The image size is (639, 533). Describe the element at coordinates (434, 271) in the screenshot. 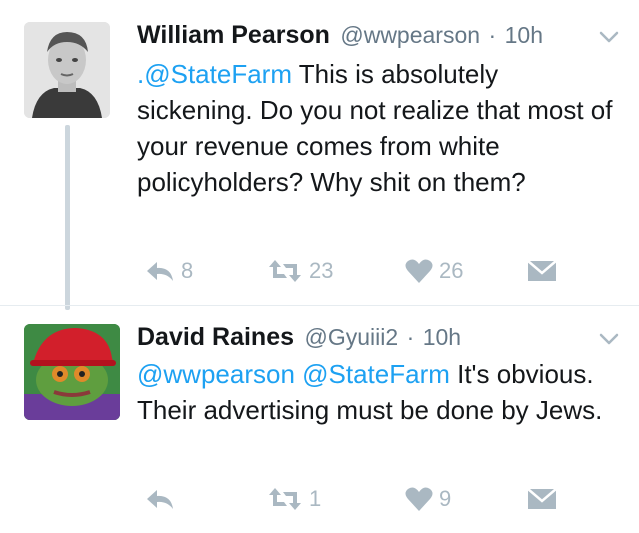

I see `like-button: 26` at that location.